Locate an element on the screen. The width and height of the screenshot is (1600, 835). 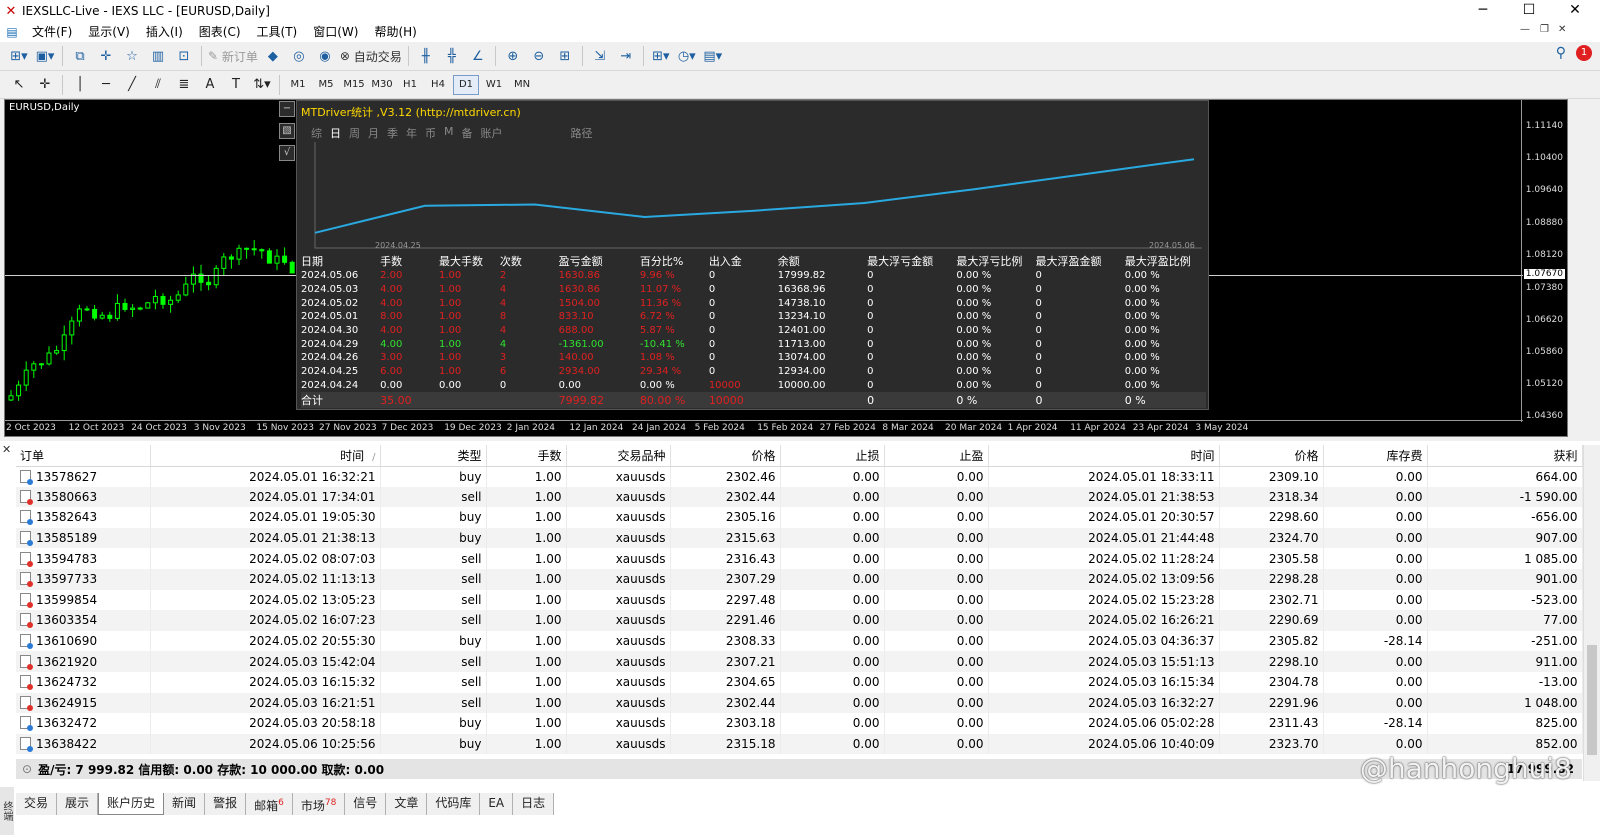
fibonacci-icon: ≣ is located at coordinates (184, 85).